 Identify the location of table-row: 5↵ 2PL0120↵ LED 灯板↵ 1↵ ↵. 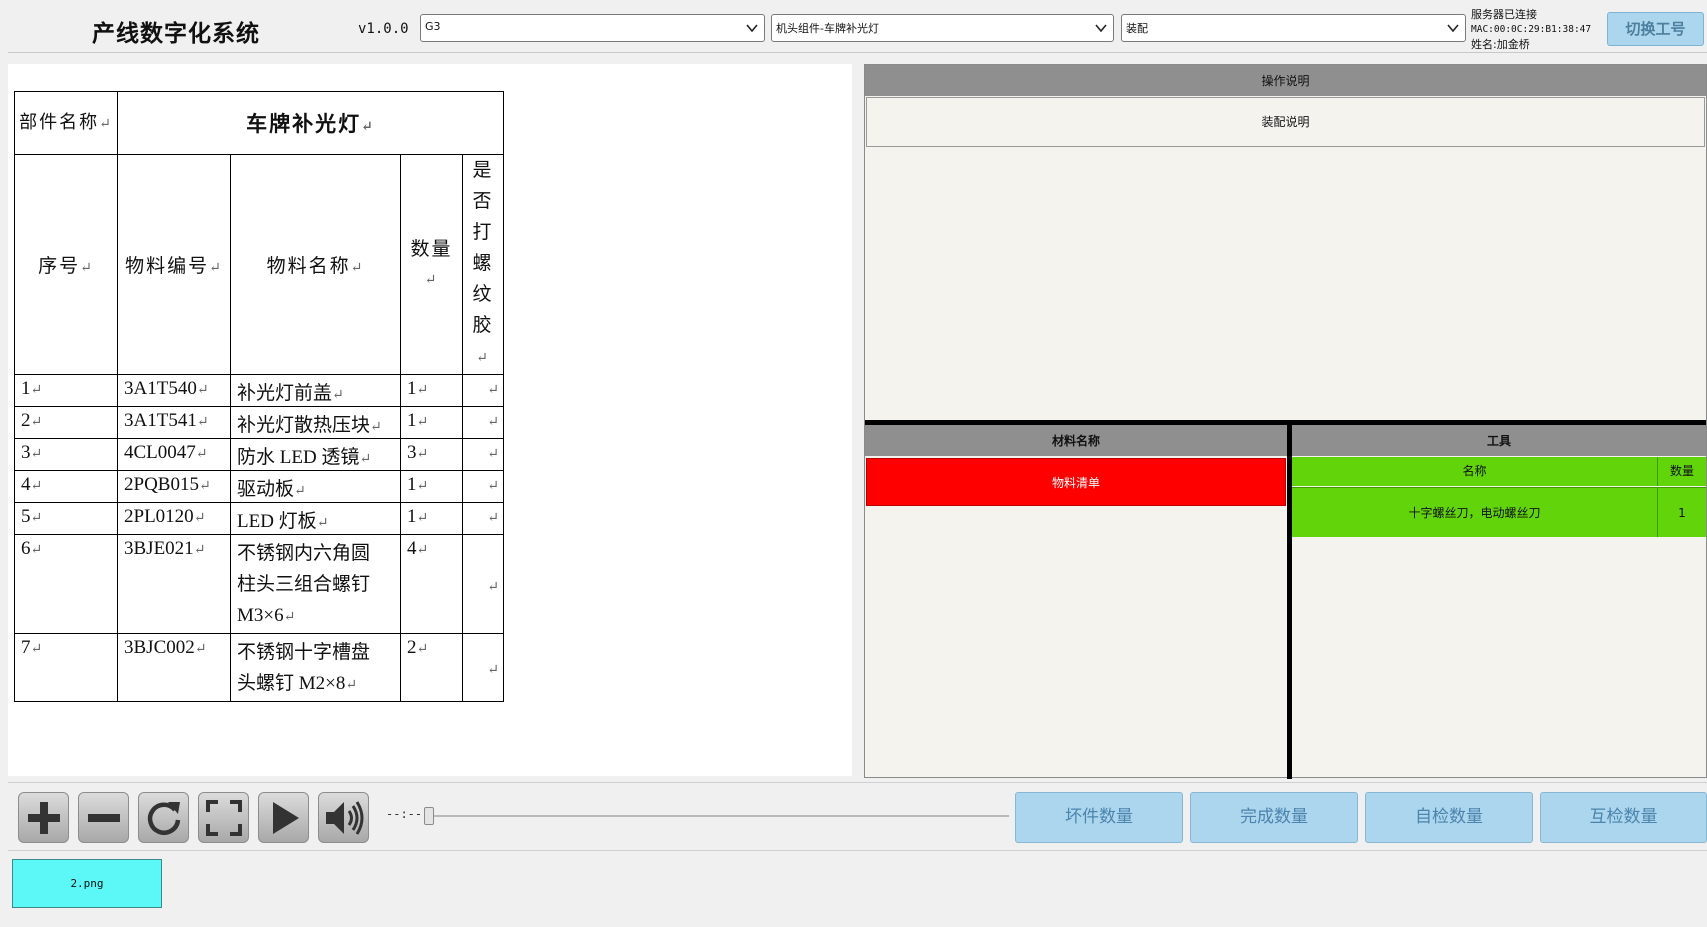
(259, 518).